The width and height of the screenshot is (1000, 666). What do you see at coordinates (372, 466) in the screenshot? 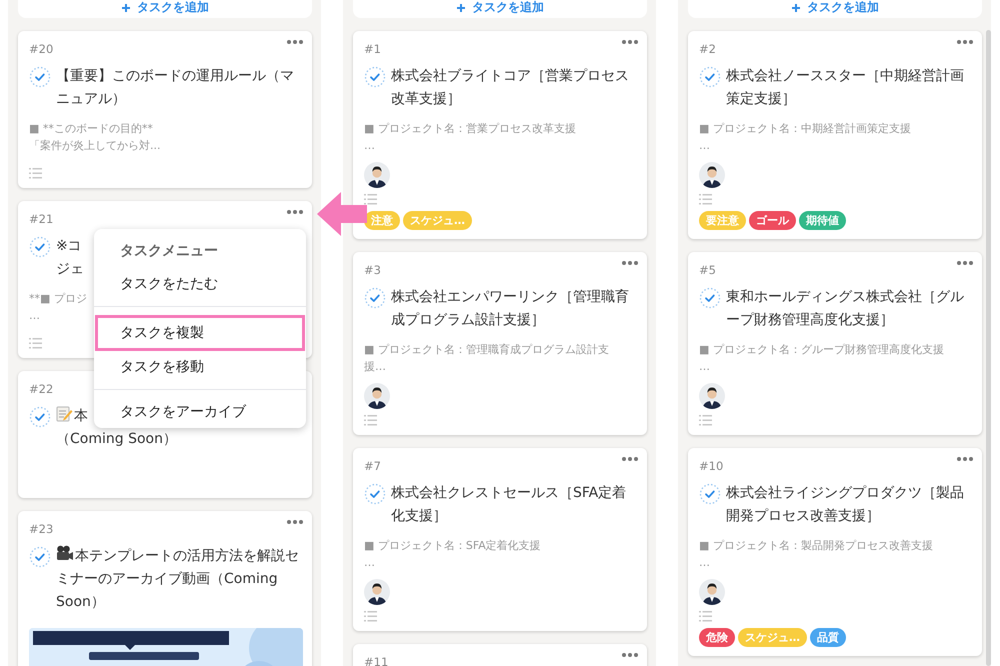
I see `task-number: #7` at bounding box center [372, 466].